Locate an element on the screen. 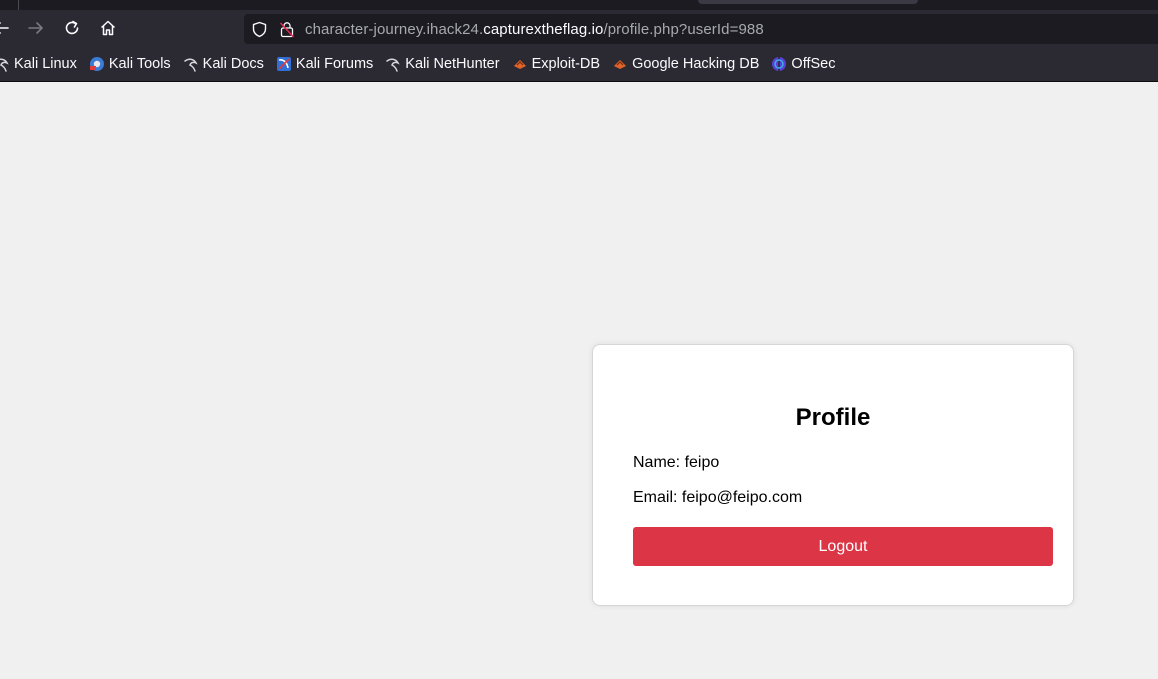 This screenshot has width=1158, height=679. logout-button: Logout is located at coordinates (843, 546).